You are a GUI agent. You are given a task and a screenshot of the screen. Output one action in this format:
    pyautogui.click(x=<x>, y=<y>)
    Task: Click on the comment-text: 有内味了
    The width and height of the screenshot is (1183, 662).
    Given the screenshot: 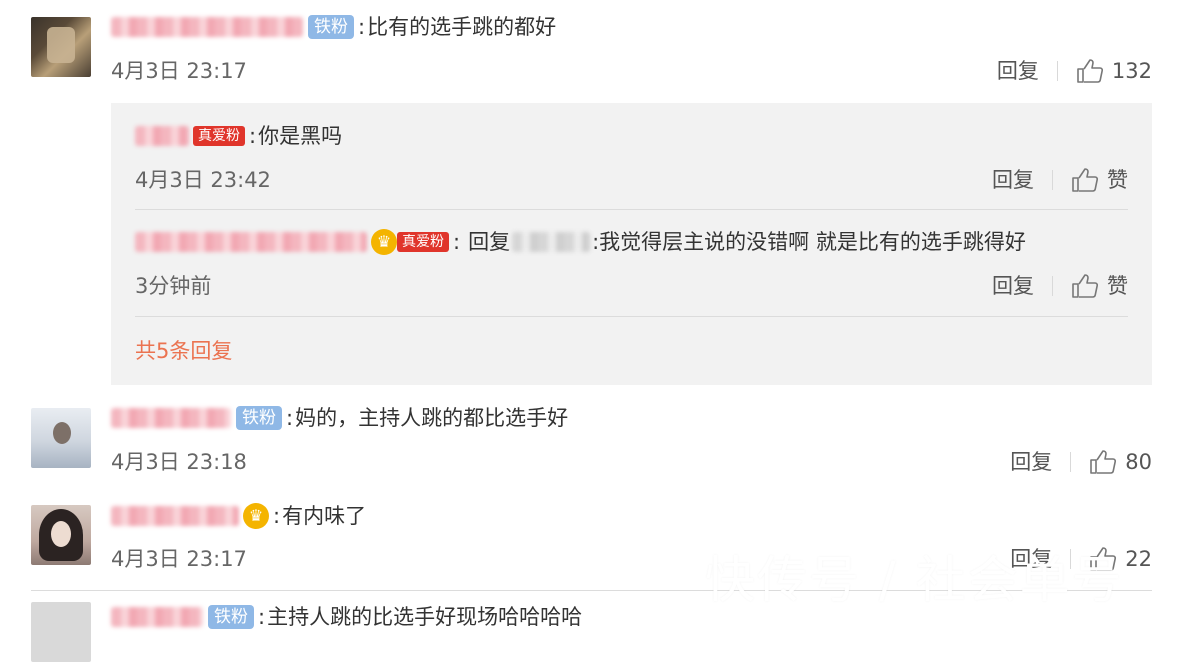 What is the action you would take?
    pyautogui.click(x=324, y=516)
    